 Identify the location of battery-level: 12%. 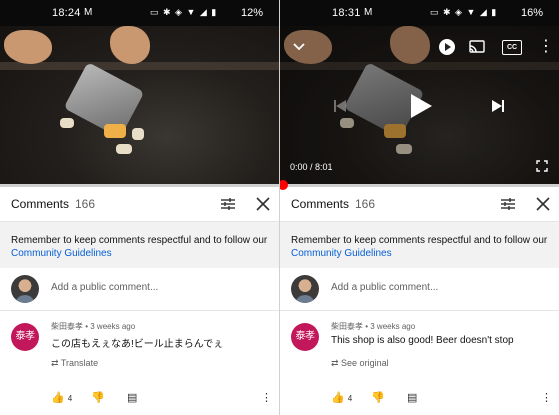
(251, 13).